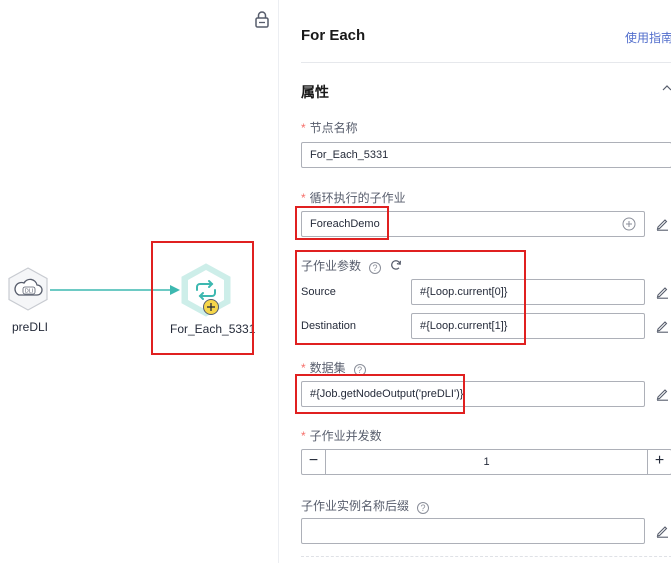 The image size is (671, 563). I want to click on instance-suffix-label-text: 子作业实例名称后缀, so click(355, 506).